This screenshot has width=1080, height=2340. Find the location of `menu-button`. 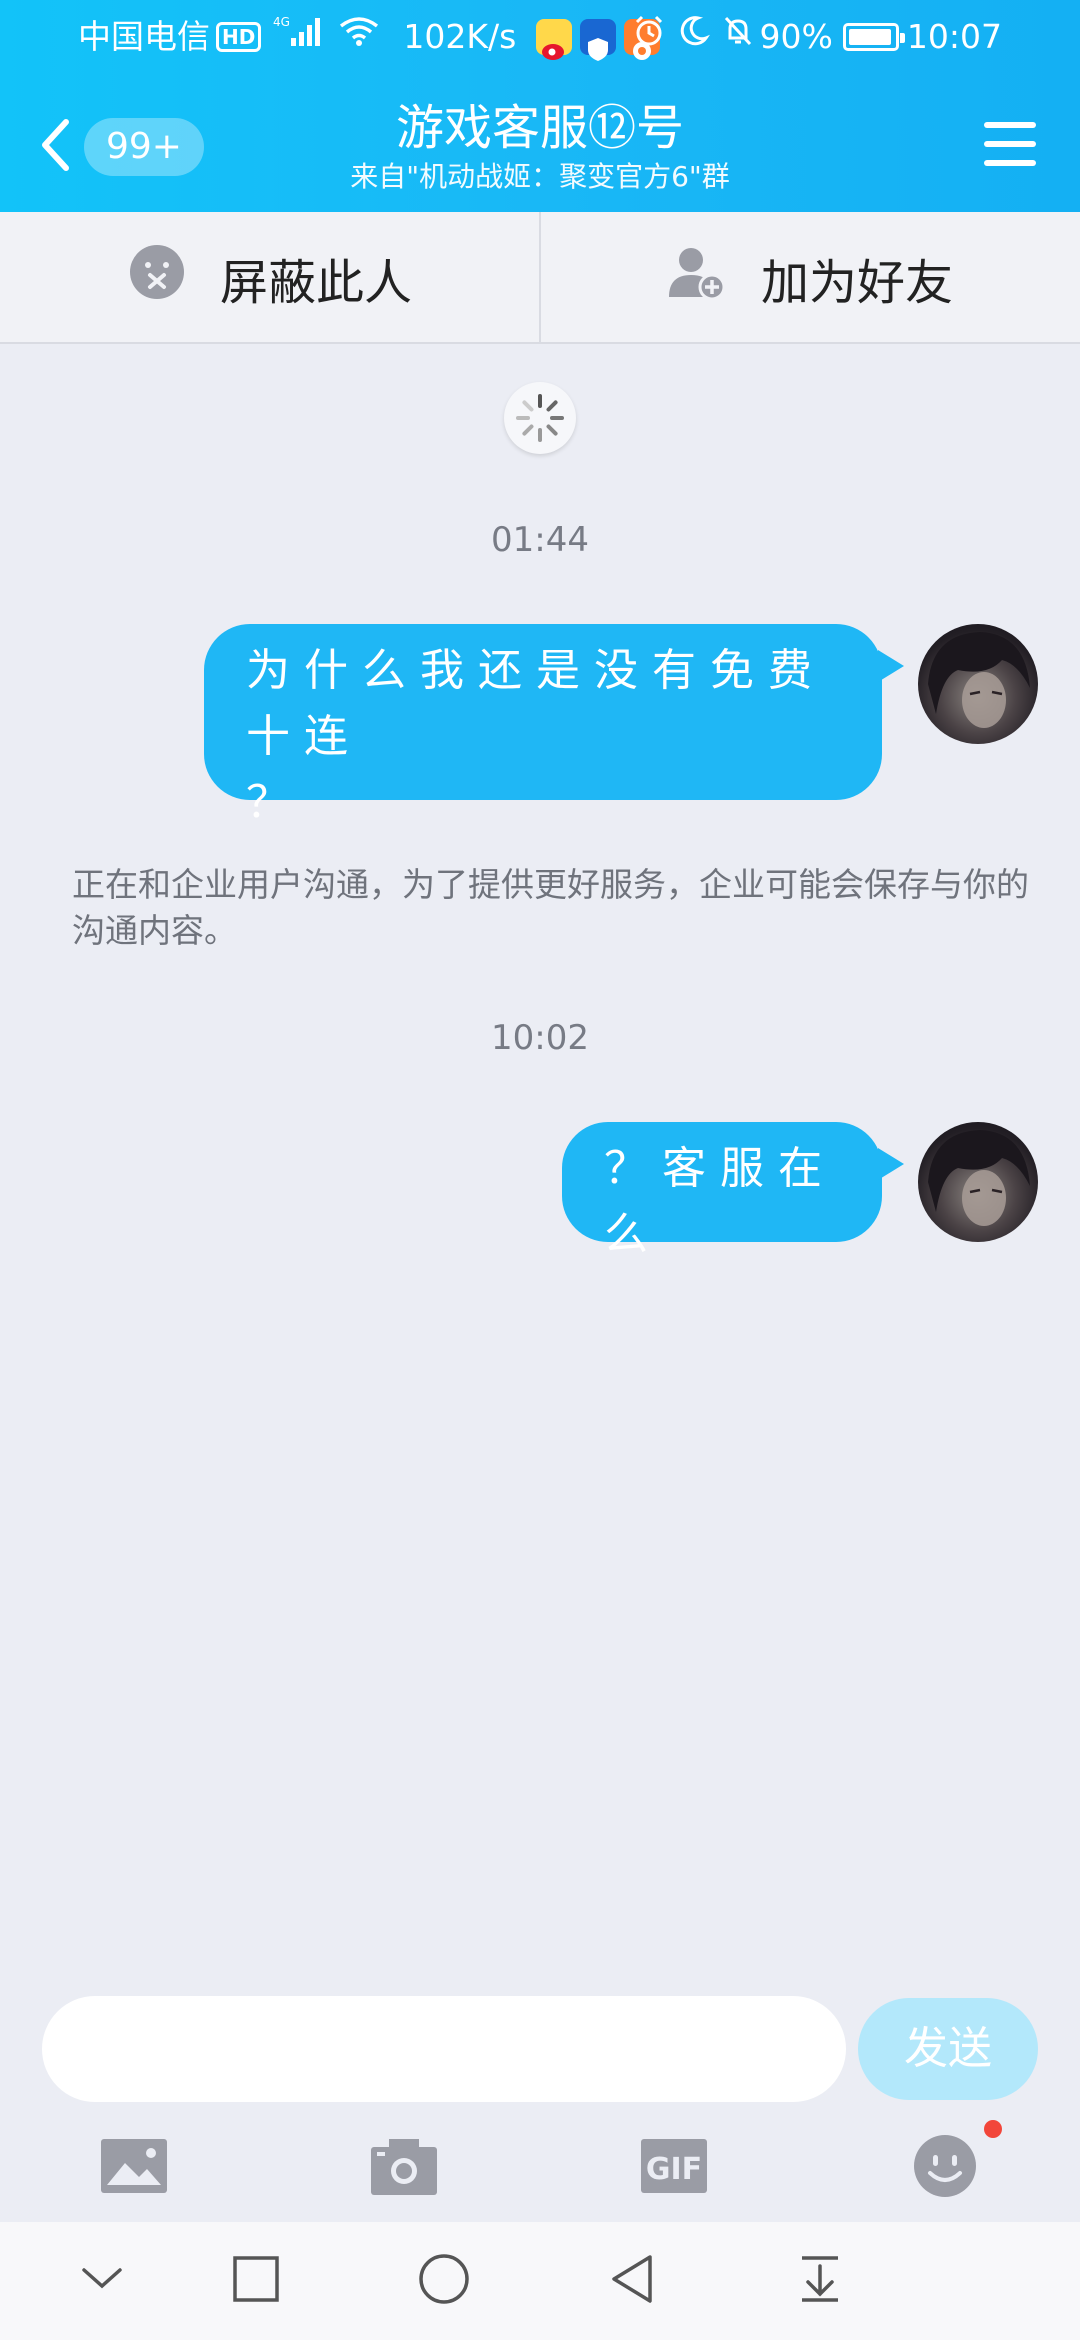

menu-button is located at coordinates (1012, 144).